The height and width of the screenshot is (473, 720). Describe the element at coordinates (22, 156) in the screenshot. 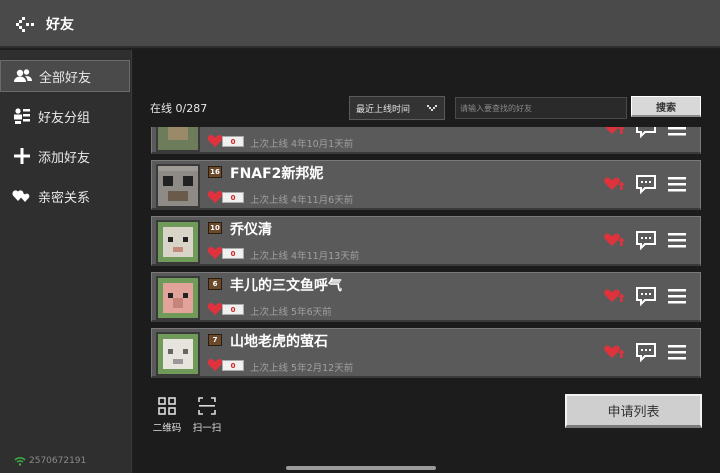

I see `plus-icon` at that location.